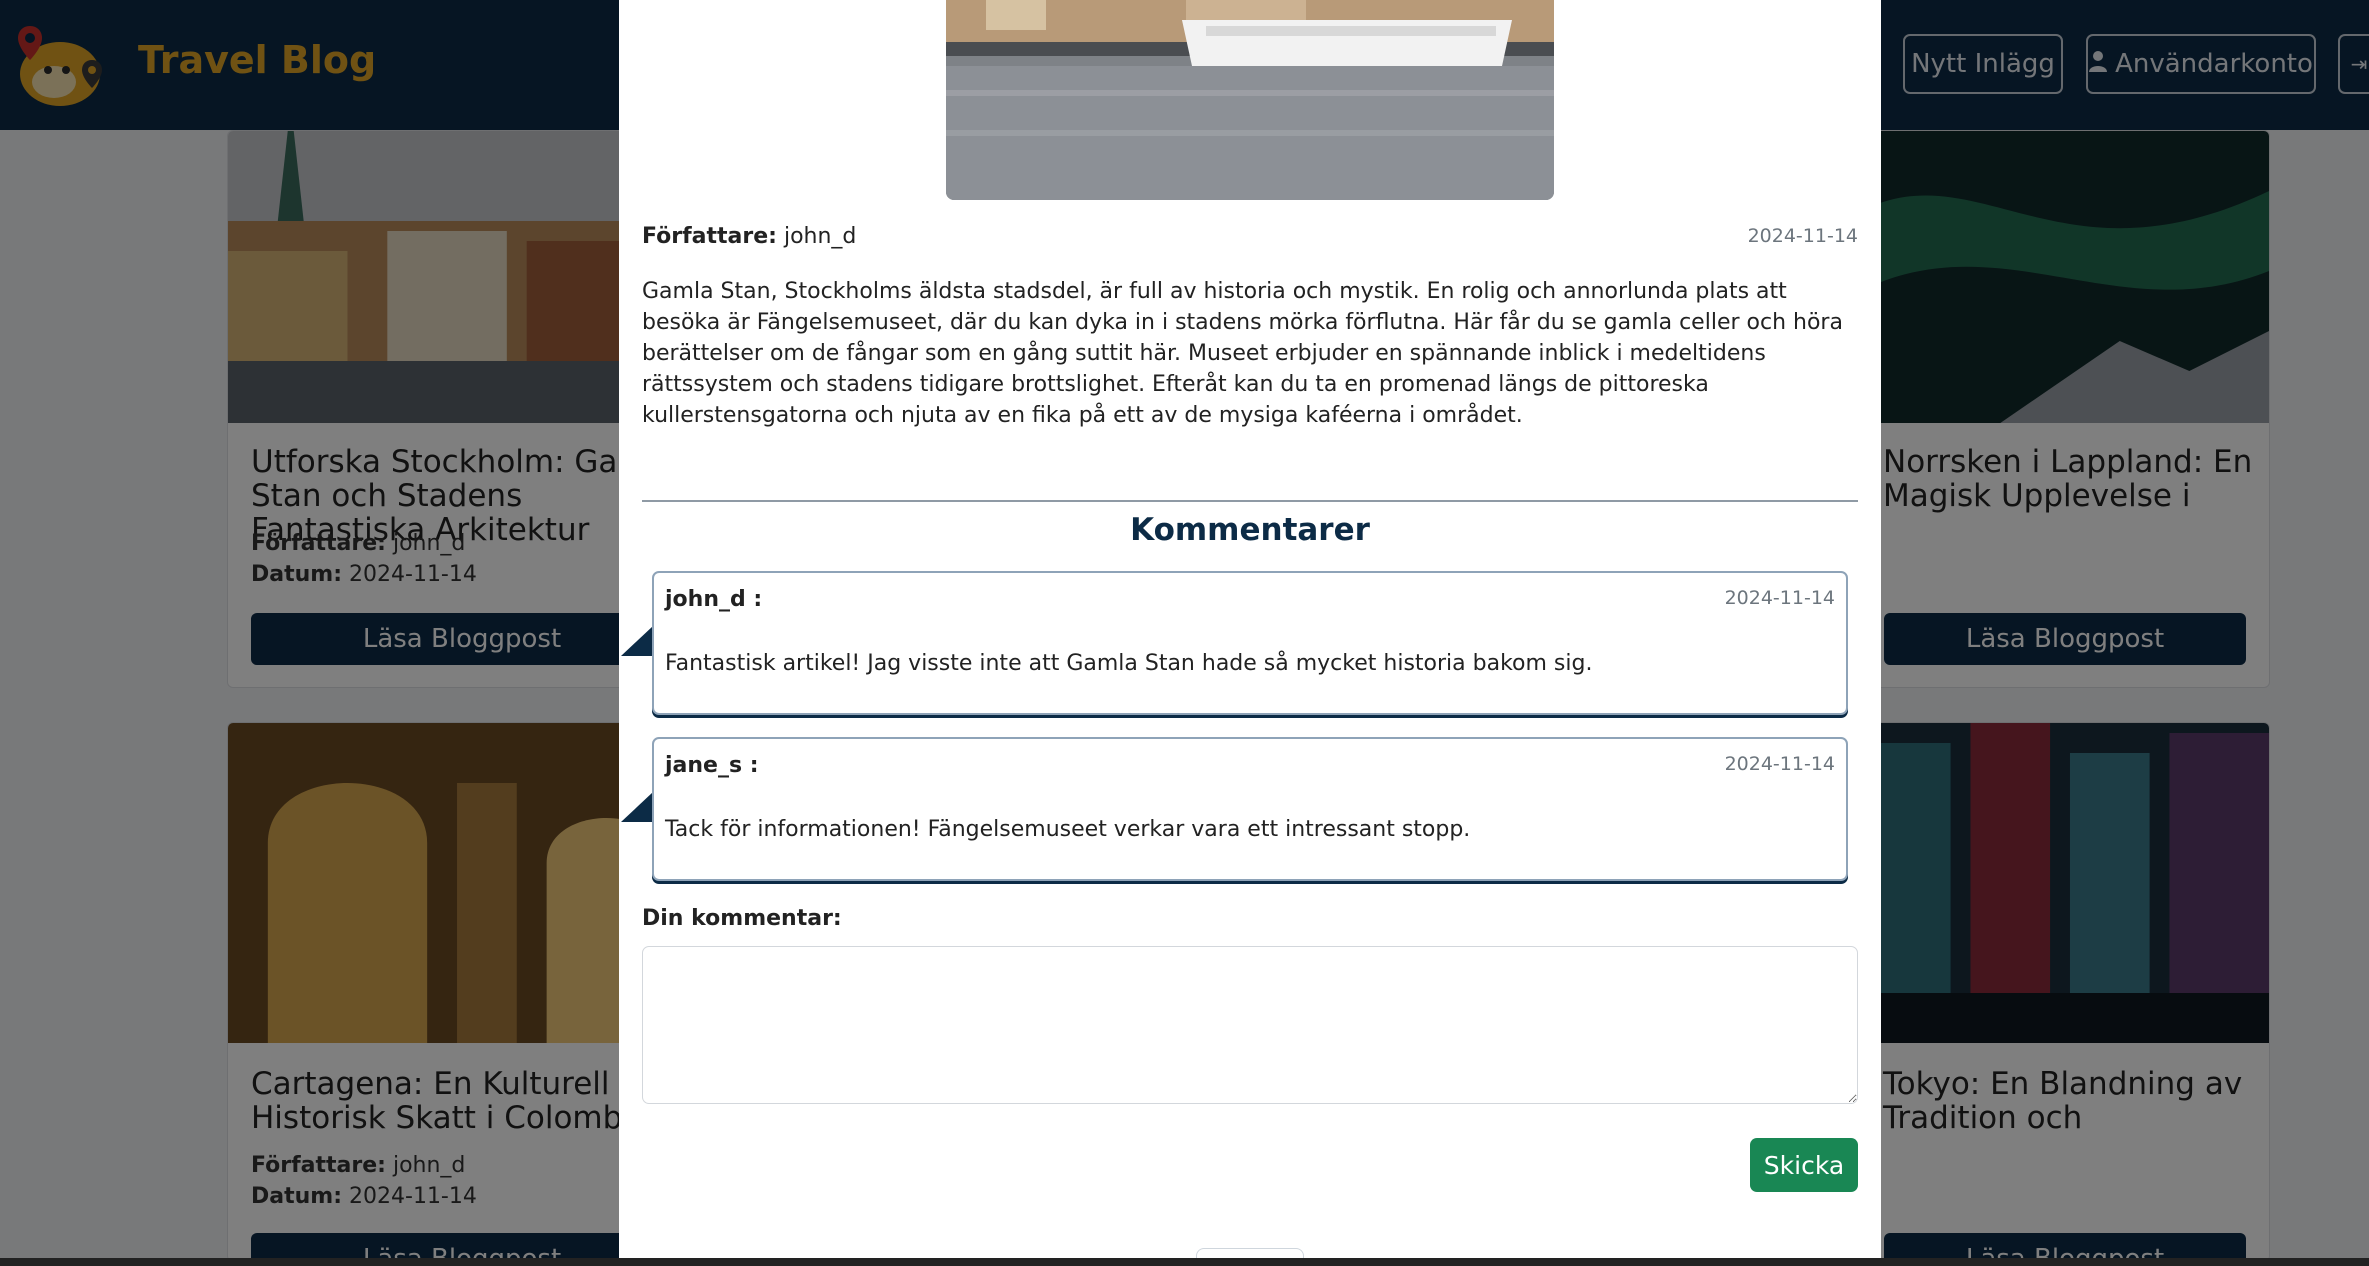 The width and height of the screenshot is (2369, 1266). Describe the element at coordinates (709, 236) in the screenshot. I see `post-author-label: Författare:` at that location.